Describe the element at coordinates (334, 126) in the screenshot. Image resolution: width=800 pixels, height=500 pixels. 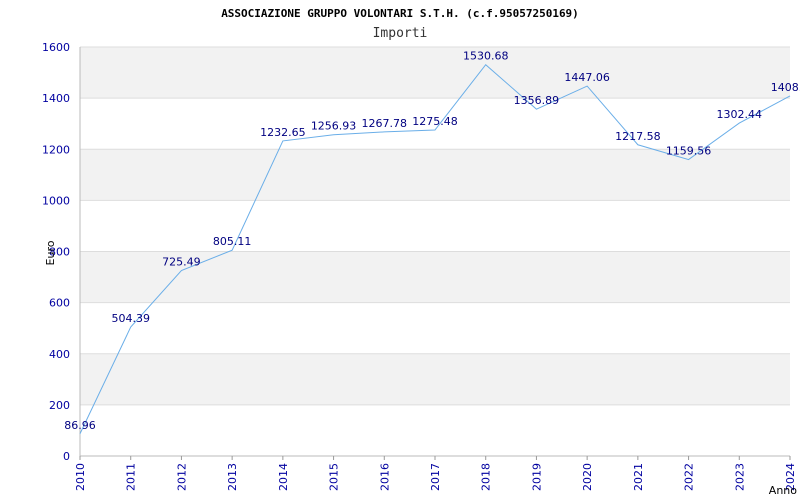
I see `data-label: 1256.93` at that location.